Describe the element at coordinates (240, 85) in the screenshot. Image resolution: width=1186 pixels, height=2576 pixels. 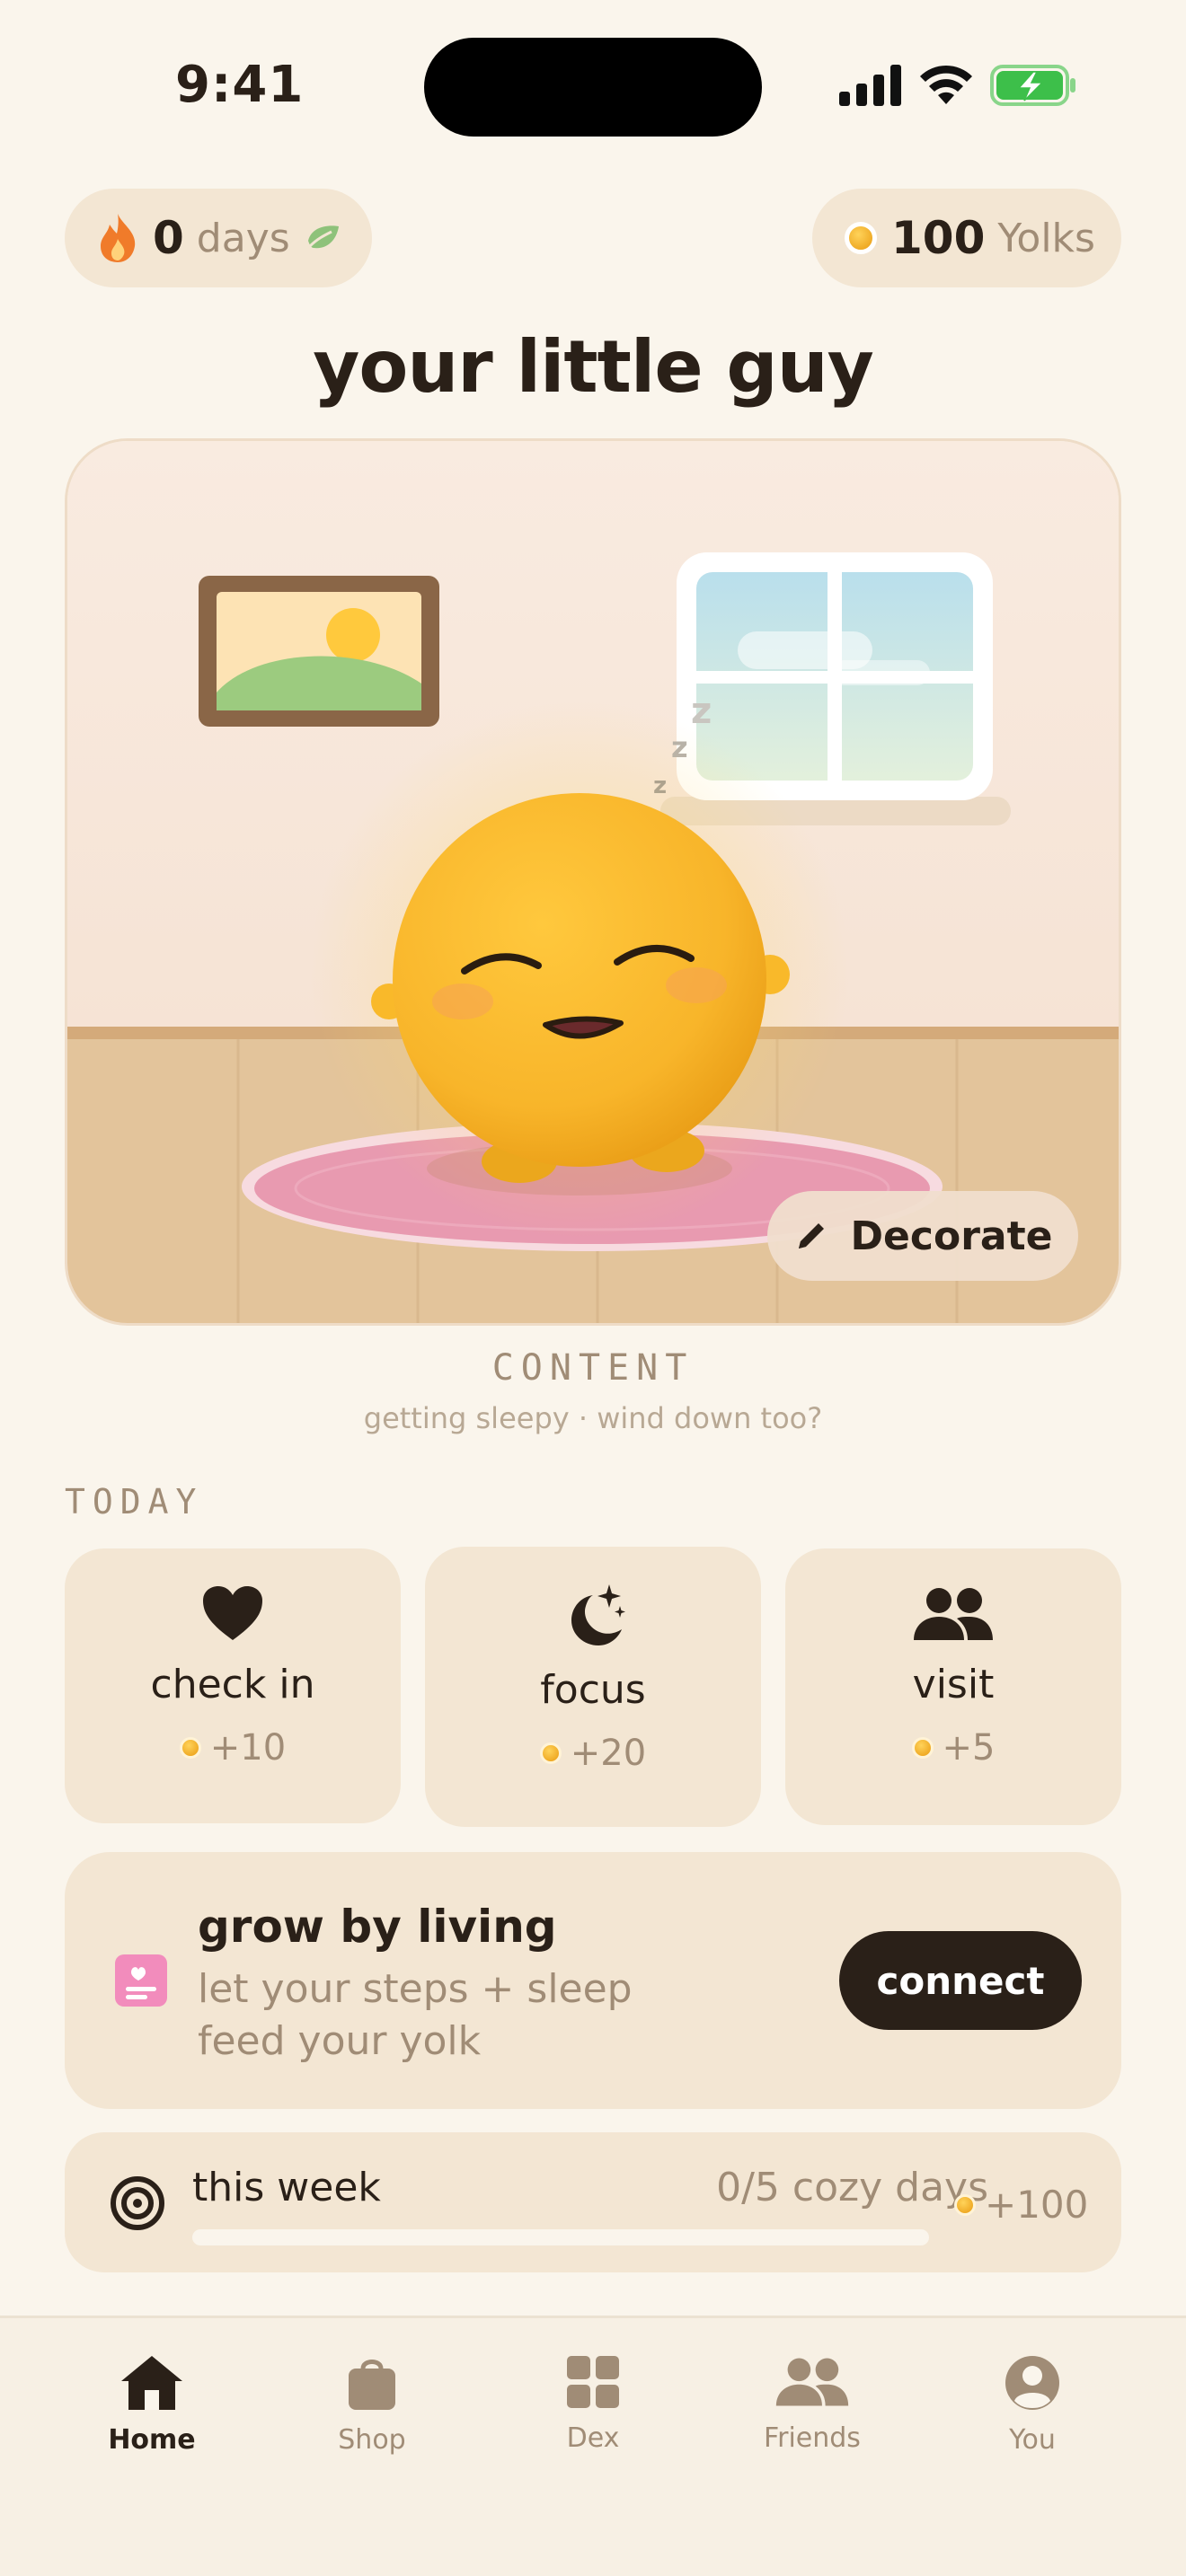
I see `status-time: 9:41` at that location.